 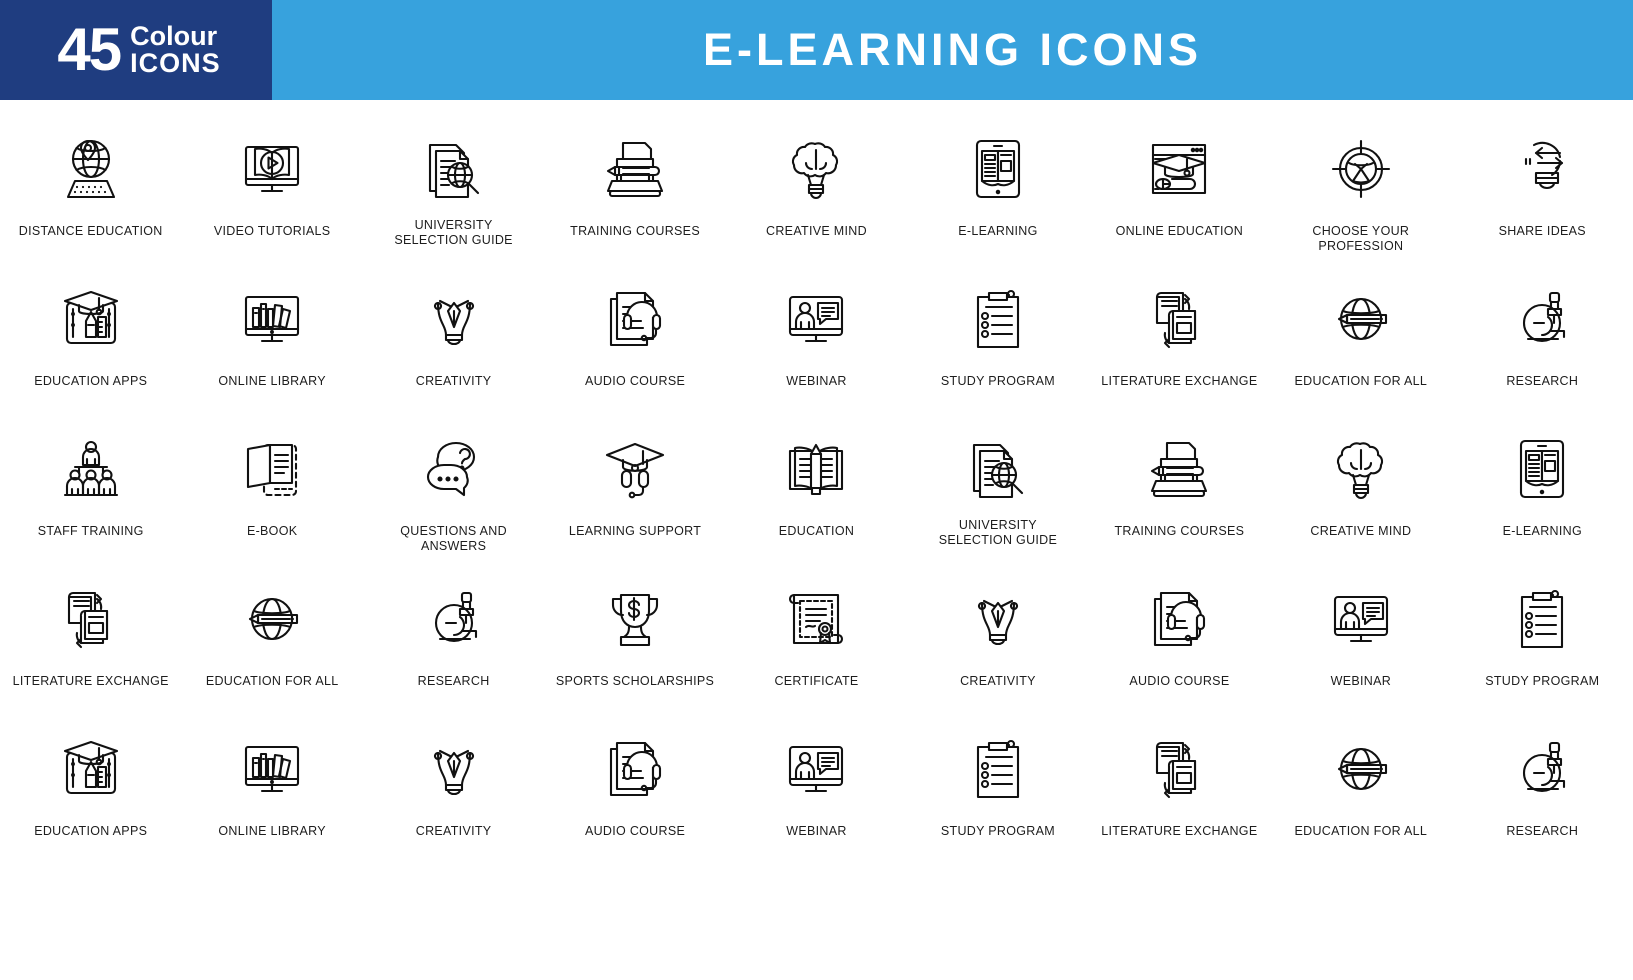 What do you see at coordinates (816, 469) in the screenshot?
I see `open-book-pencil-icon` at bounding box center [816, 469].